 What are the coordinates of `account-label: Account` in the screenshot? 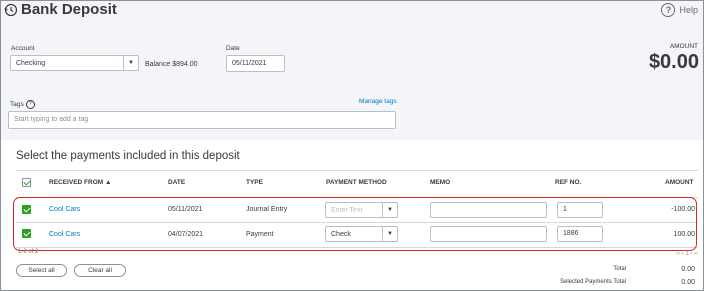 It's located at (23, 48).